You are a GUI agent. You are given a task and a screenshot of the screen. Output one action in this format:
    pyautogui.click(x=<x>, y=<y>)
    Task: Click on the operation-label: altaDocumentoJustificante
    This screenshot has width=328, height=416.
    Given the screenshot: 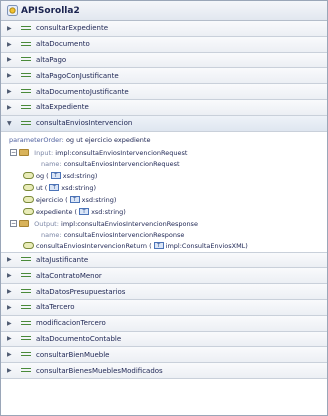 What is the action you would take?
    pyautogui.click(x=82, y=91)
    